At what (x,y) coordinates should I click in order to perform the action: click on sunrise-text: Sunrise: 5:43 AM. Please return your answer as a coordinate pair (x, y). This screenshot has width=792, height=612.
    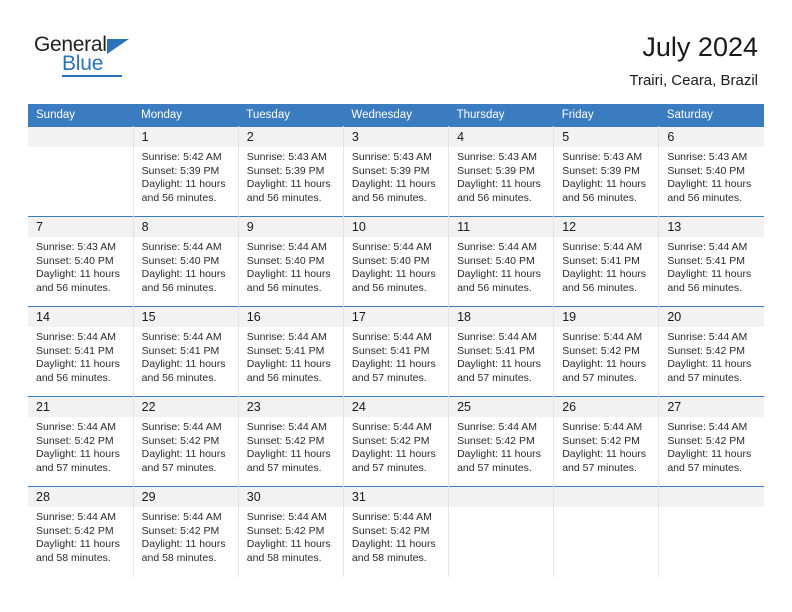
    Looking at the image, I should click on (286, 157).